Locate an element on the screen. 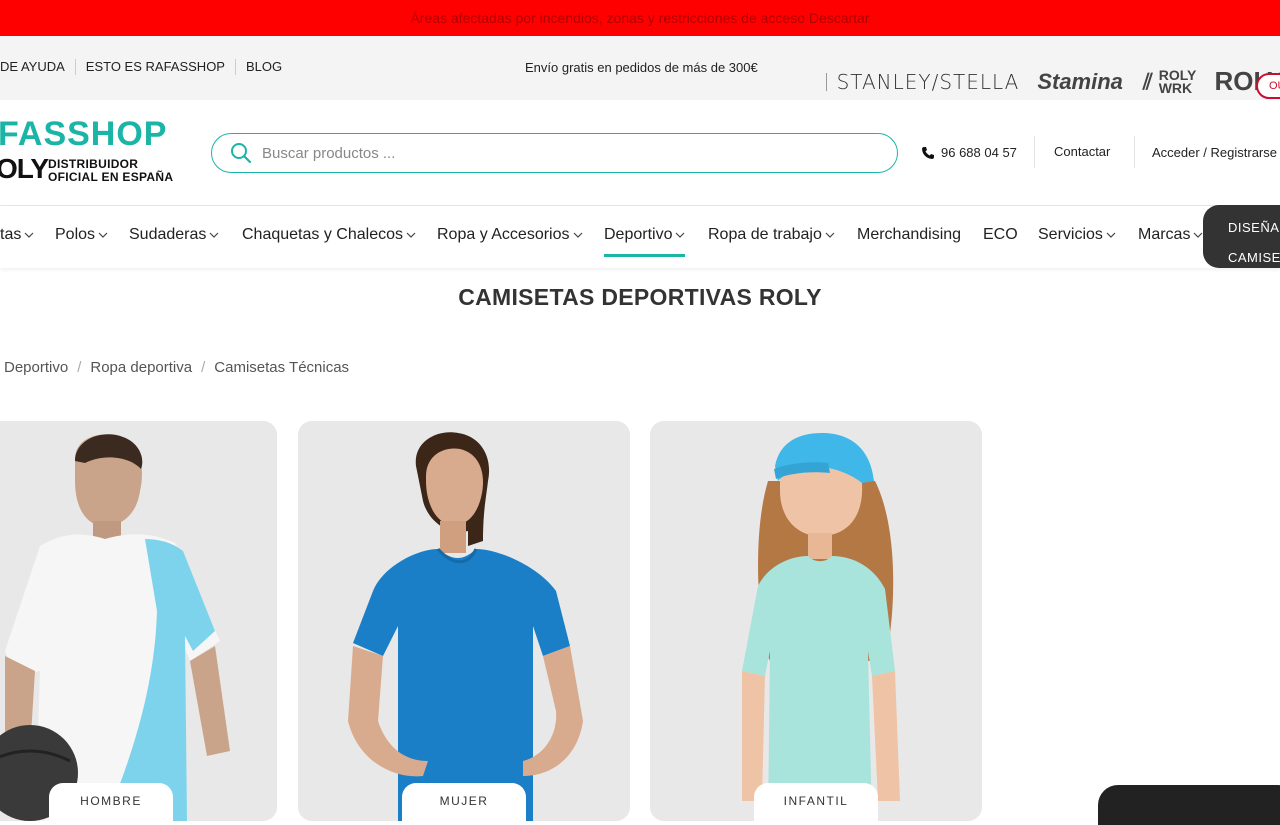 This screenshot has width=1280, height=825. page-title: CAMISETAS DEPORTIVAS ROLY is located at coordinates (640, 297).